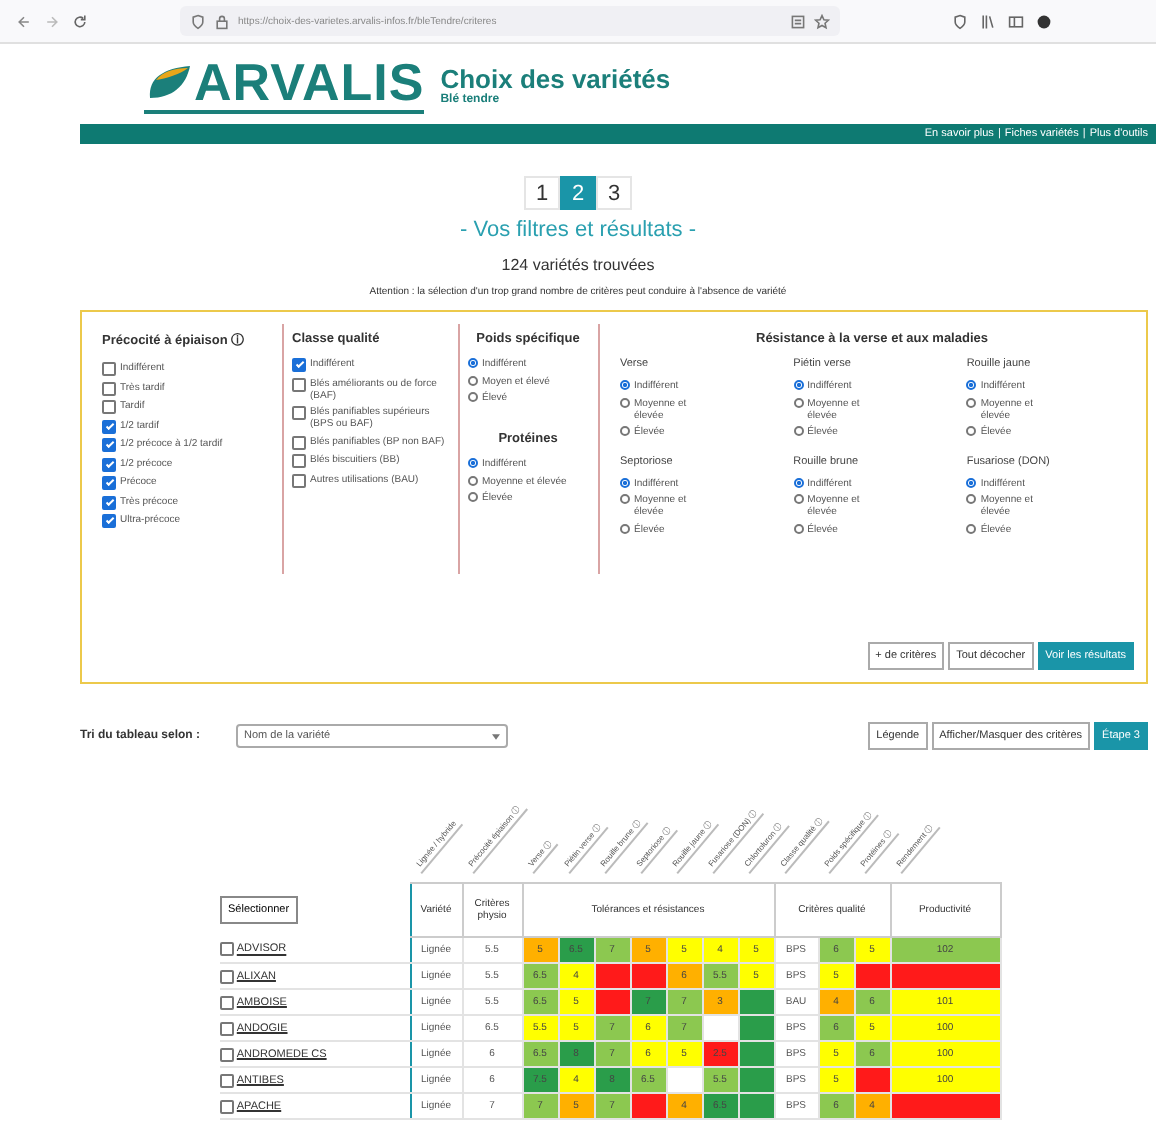  Describe the element at coordinates (988, 21) in the screenshot. I see `library-icon` at that location.